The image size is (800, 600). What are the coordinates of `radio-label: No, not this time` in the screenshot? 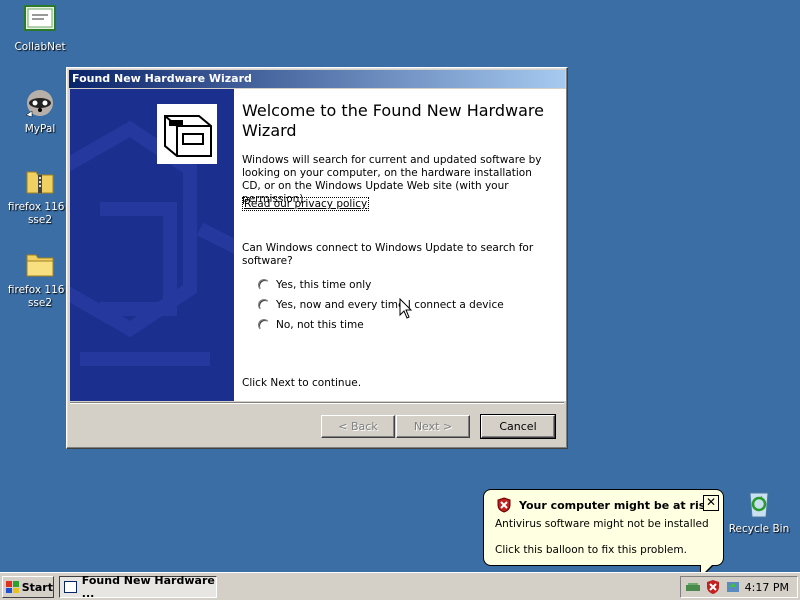 It's located at (320, 325).